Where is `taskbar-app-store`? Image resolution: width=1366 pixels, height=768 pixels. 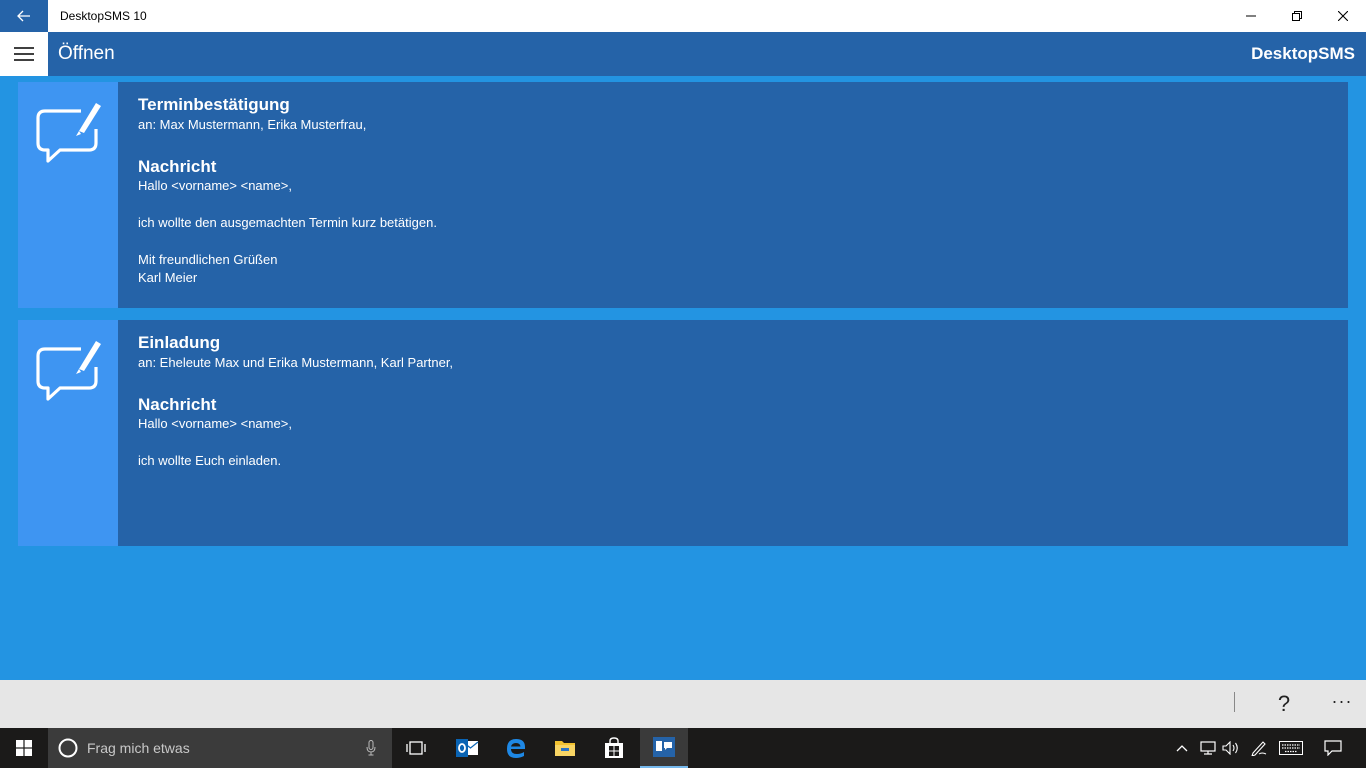
taskbar-app-store is located at coordinates (614, 748).